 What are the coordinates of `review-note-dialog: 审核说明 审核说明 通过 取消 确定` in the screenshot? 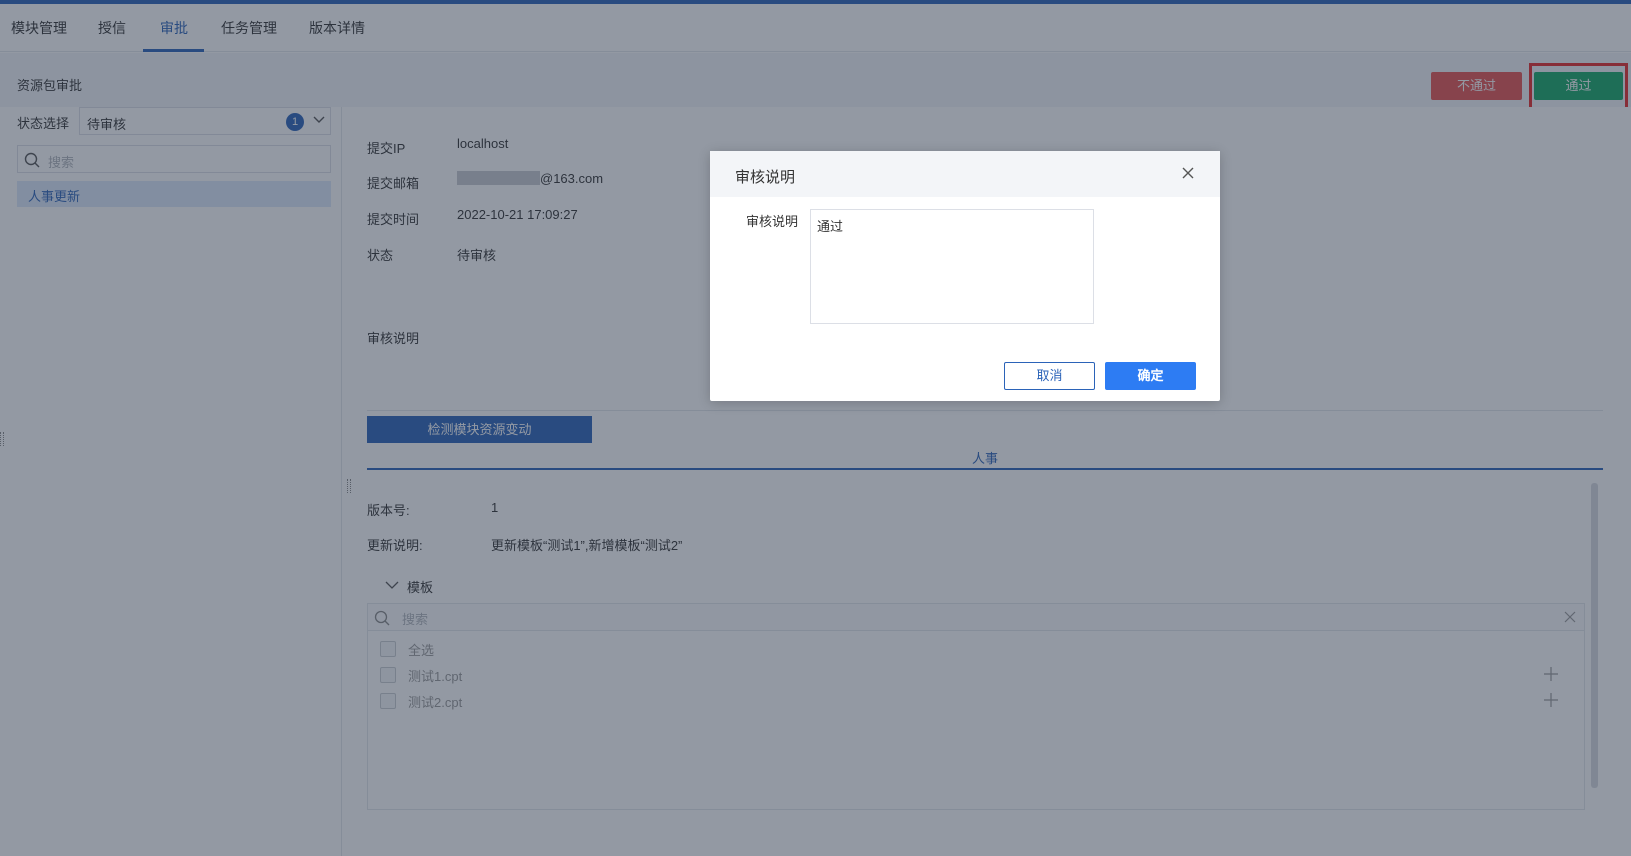 It's located at (965, 276).